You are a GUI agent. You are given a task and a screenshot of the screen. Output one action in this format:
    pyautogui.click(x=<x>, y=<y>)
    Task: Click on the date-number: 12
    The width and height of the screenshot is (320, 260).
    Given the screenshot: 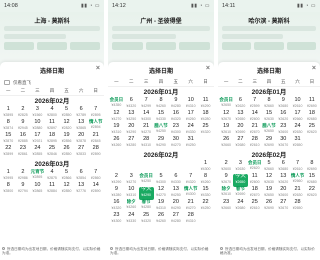 What is the action you would take?
    pyautogui.click(x=226, y=113)
    